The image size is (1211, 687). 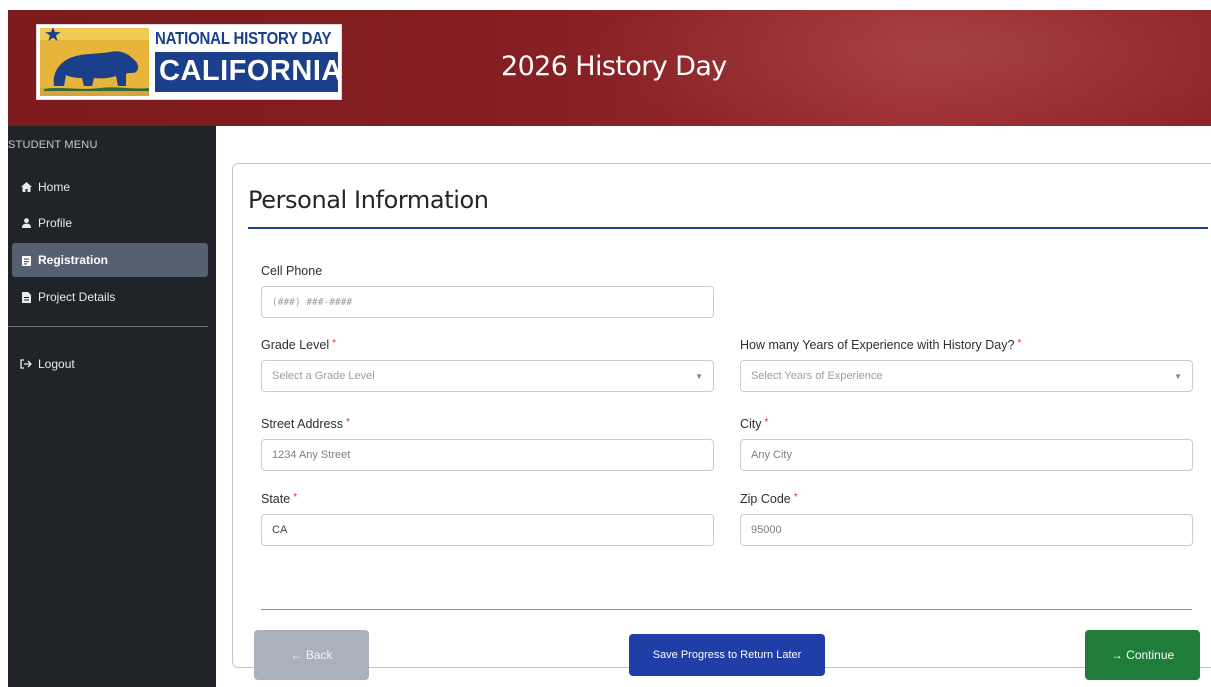 I want to click on city-label: City *, so click(x=754, y=424).